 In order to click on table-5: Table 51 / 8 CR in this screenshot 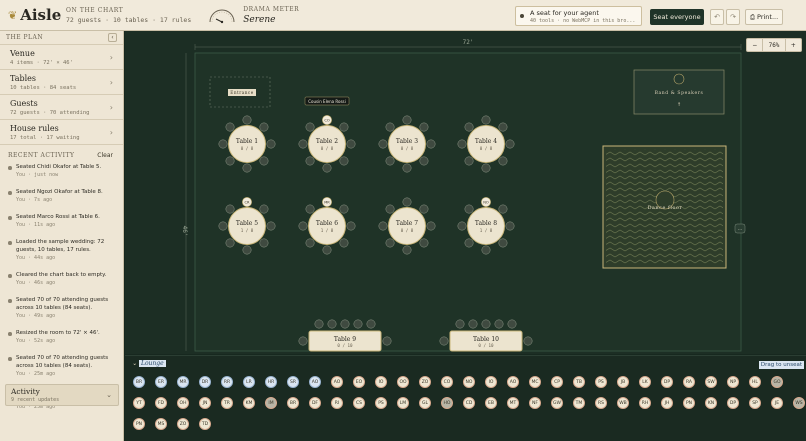, I will do `click(247, 226)`.